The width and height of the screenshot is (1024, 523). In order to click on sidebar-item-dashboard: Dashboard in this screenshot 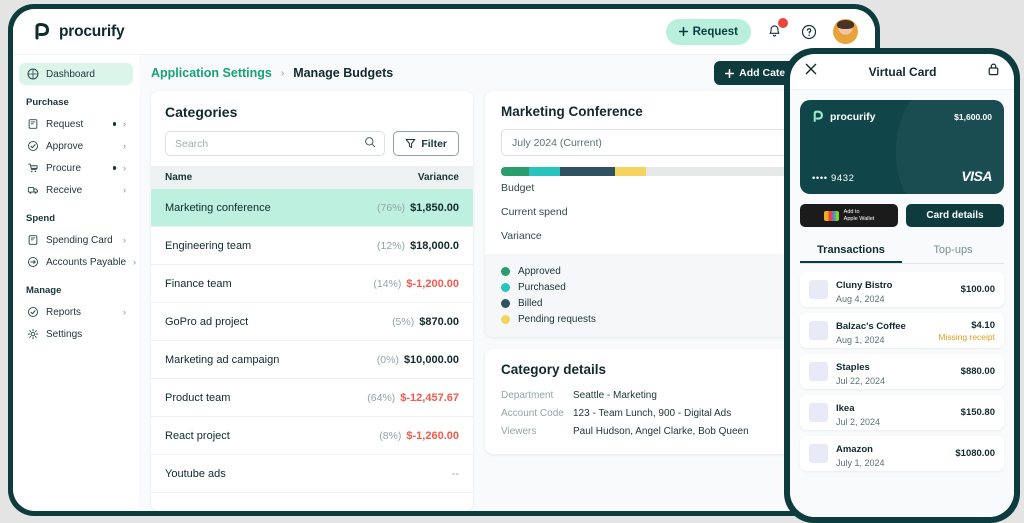, I will do `click(76, 74)`.